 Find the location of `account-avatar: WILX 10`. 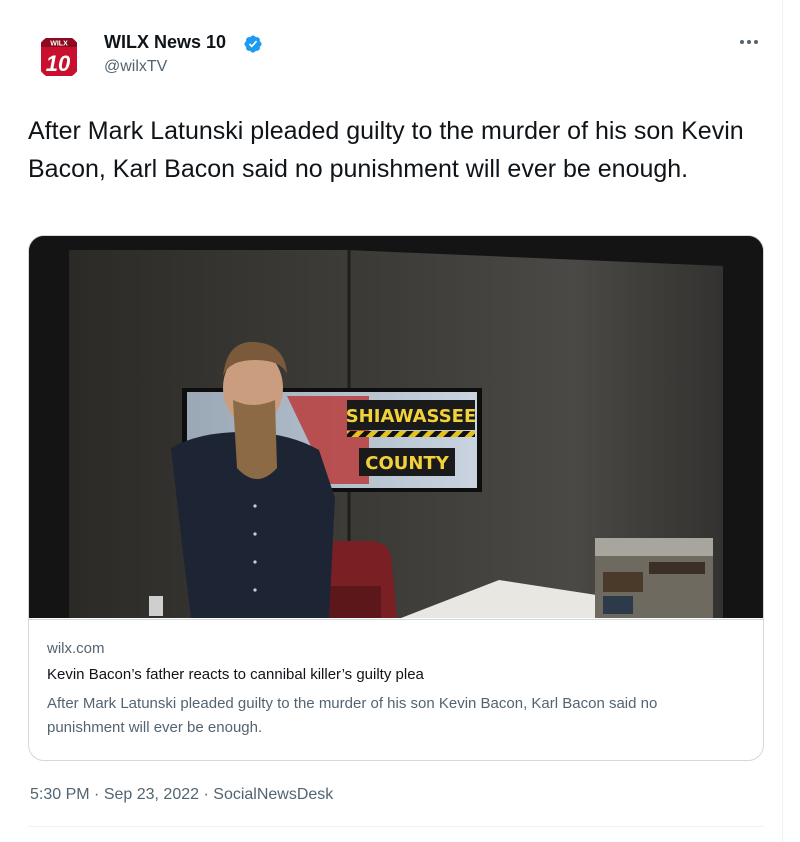

account-avatar: WILX 10 is located at coordinates (59, 57).